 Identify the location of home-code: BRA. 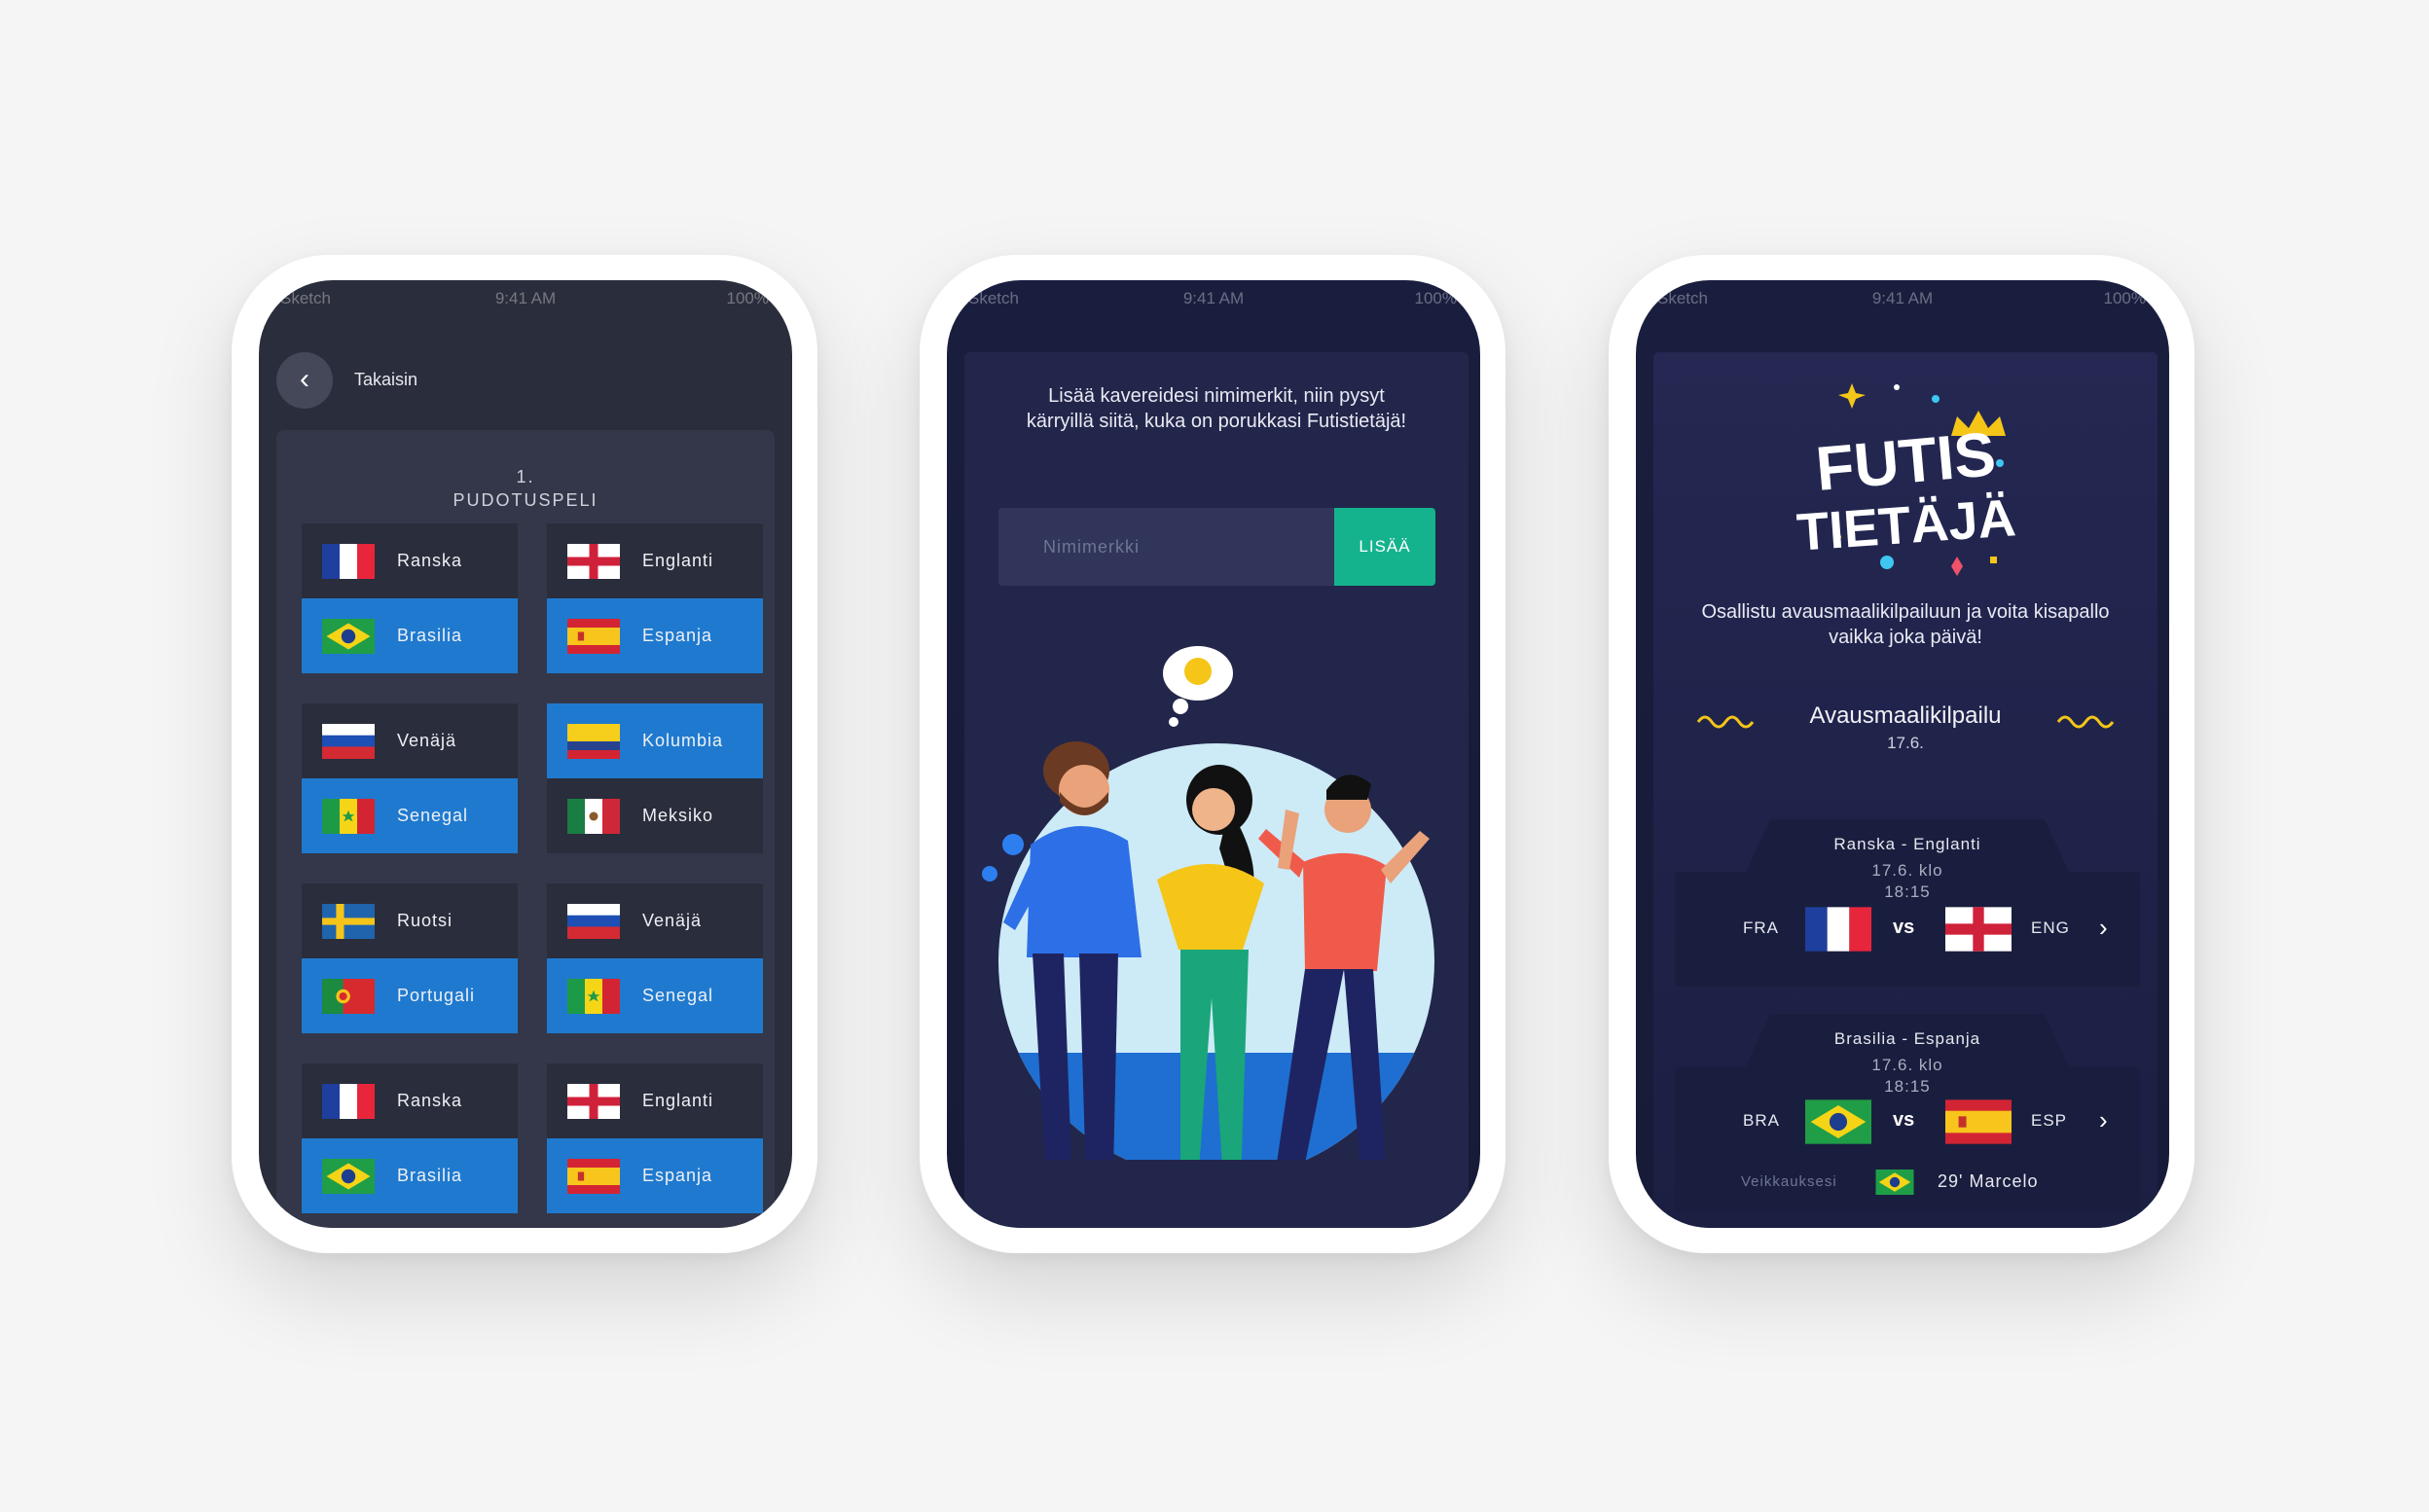
(1761, 1120).